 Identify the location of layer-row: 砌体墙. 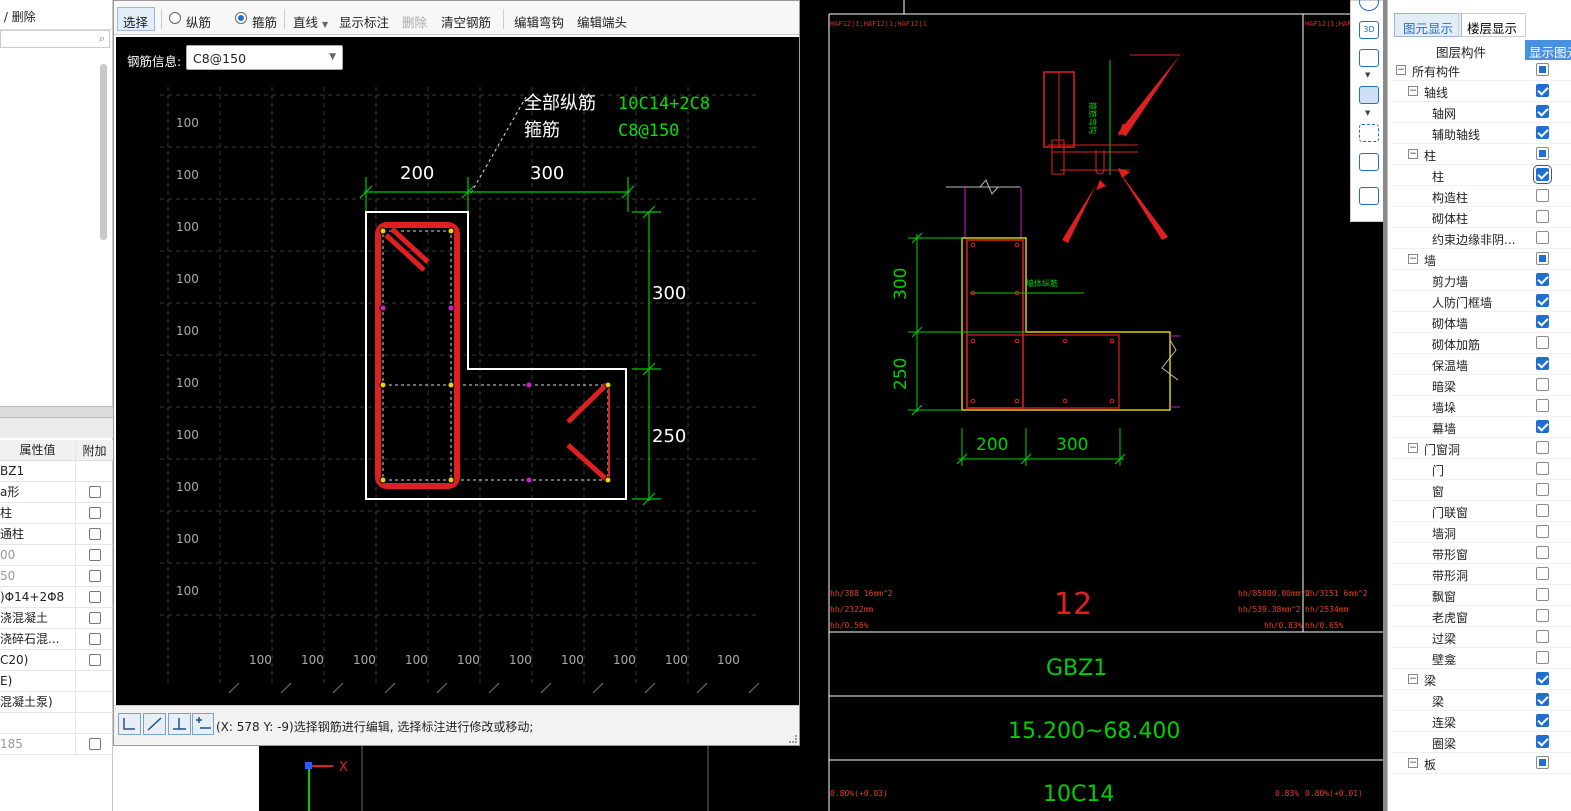
(1481, 322).